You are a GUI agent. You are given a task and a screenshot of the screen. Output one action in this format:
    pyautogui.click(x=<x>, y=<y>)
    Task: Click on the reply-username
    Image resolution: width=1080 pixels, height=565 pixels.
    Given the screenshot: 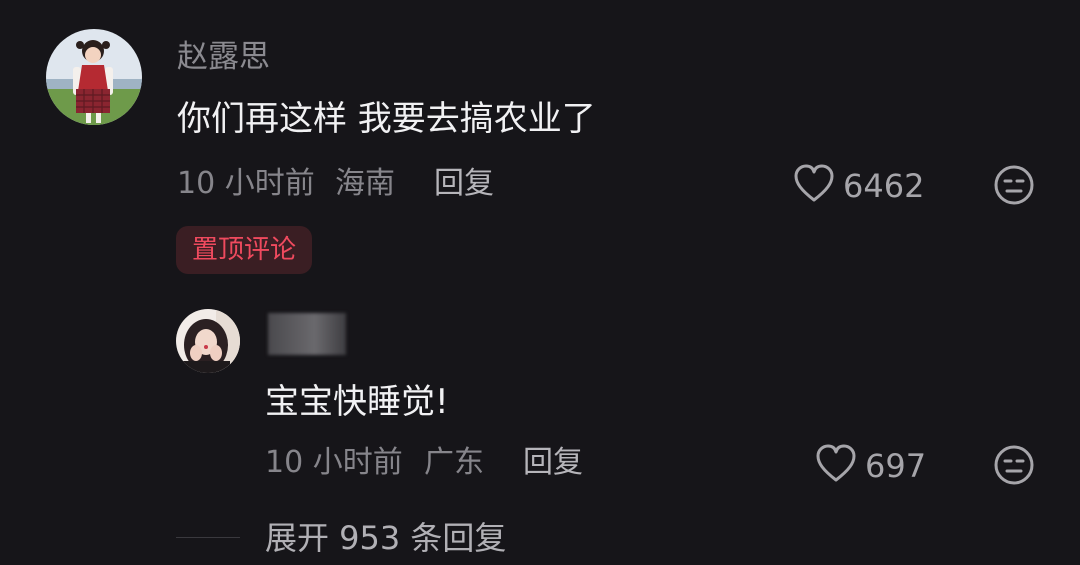 What is the action you would take?
    pyautogui.click(x=307, y=334)
    